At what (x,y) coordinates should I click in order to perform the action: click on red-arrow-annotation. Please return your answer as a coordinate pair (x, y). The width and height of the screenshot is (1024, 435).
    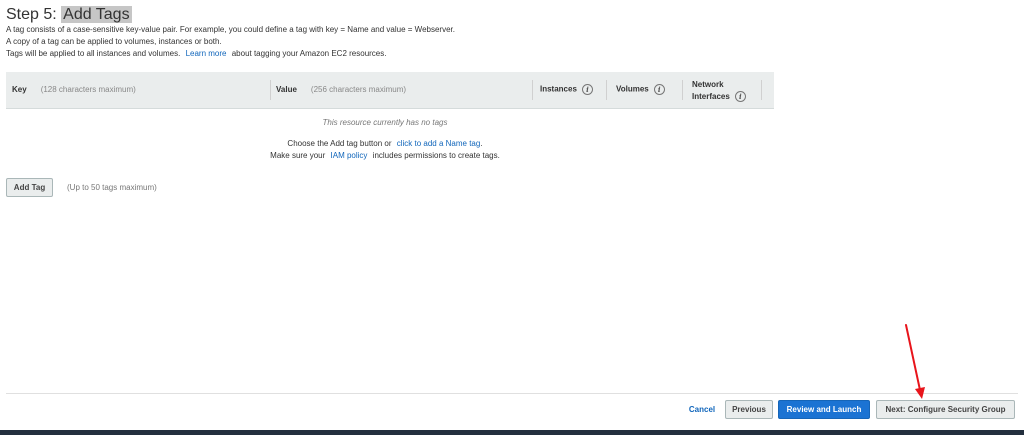
    Looking at the image, I should click on (915, 361).